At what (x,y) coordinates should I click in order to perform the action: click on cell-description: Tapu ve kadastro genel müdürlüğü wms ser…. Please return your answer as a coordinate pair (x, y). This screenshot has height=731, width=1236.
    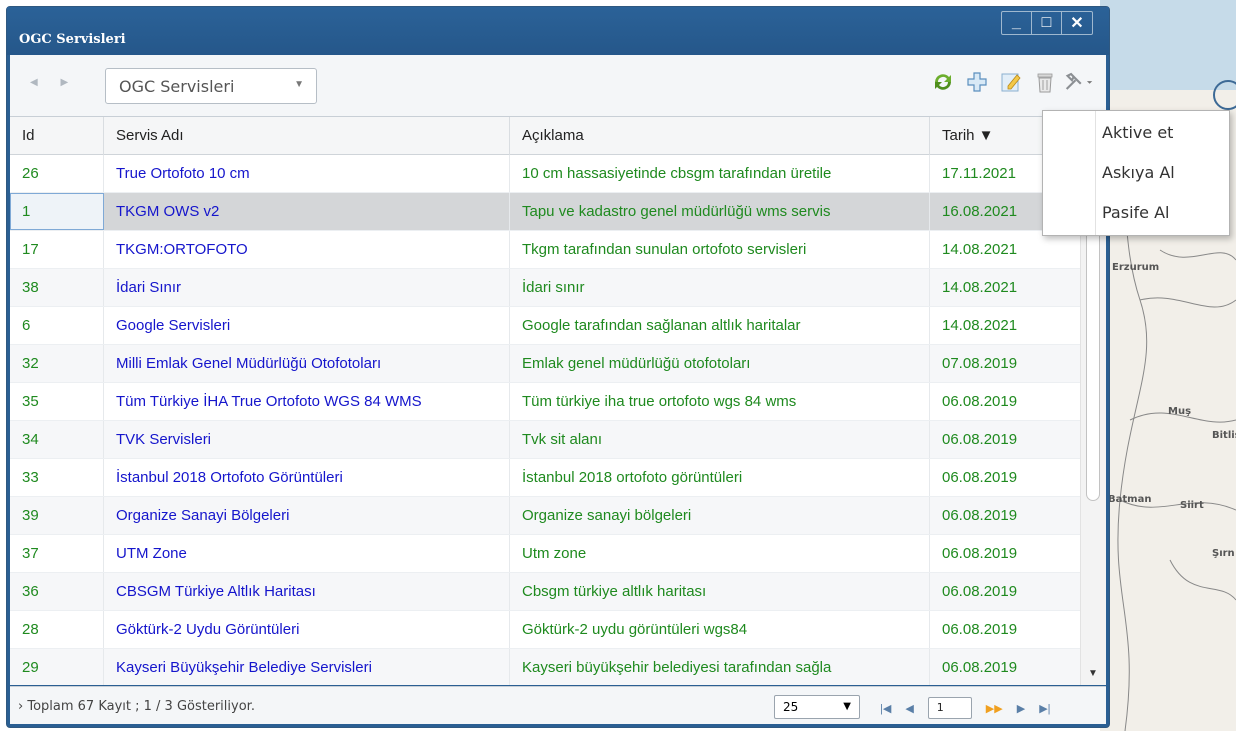
    Looking at the image, I should click on (720, 211).